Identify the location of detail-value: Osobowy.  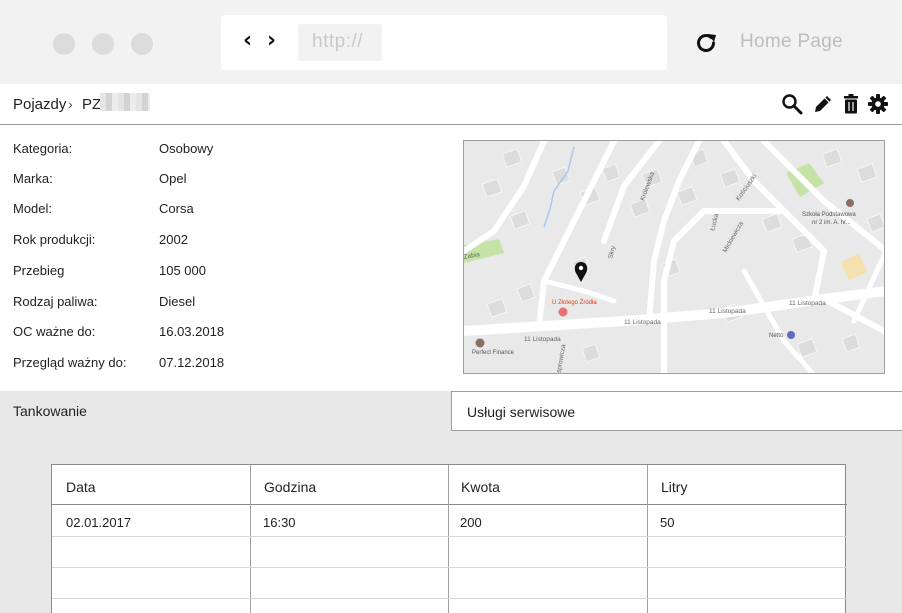
(186, 148).